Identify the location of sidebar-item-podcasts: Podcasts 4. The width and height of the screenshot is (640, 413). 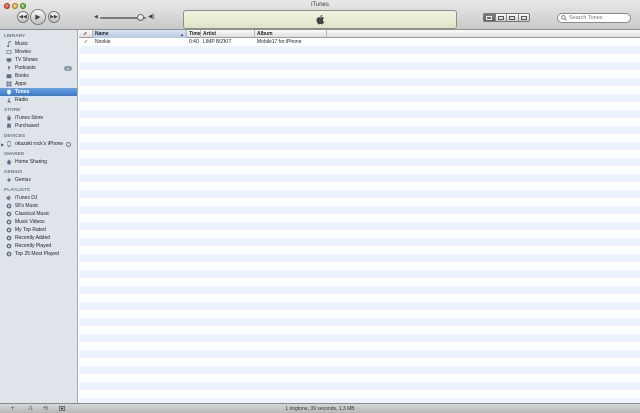
(38, 68).